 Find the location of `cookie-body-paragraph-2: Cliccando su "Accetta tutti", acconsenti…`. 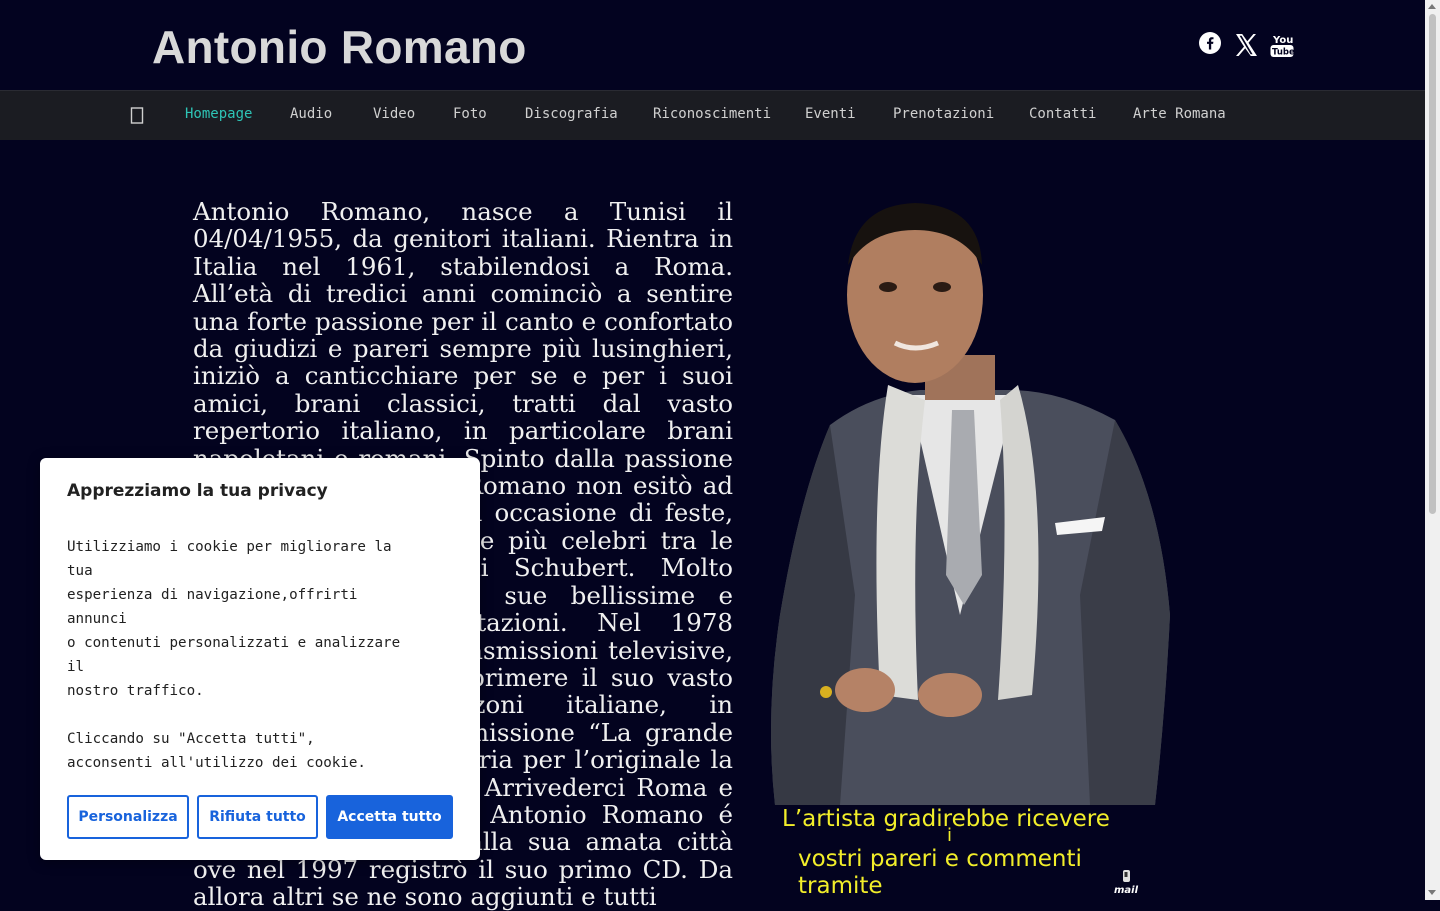

cookie-body-paragraph-2: Cliccando su "Accetta tutti", acconsenti… is located at coordinates (267, 751).